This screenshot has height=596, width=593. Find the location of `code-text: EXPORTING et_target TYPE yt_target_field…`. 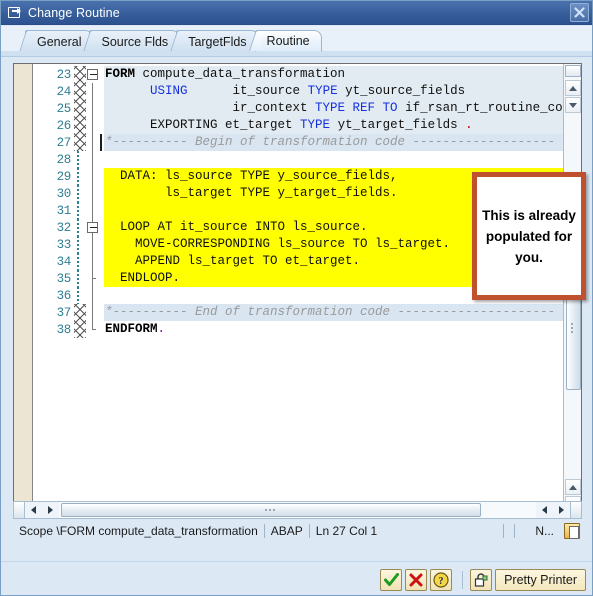

code-text: EXPORTING et_target TYPE yt_target_field… is located at coordinates (333, 125).